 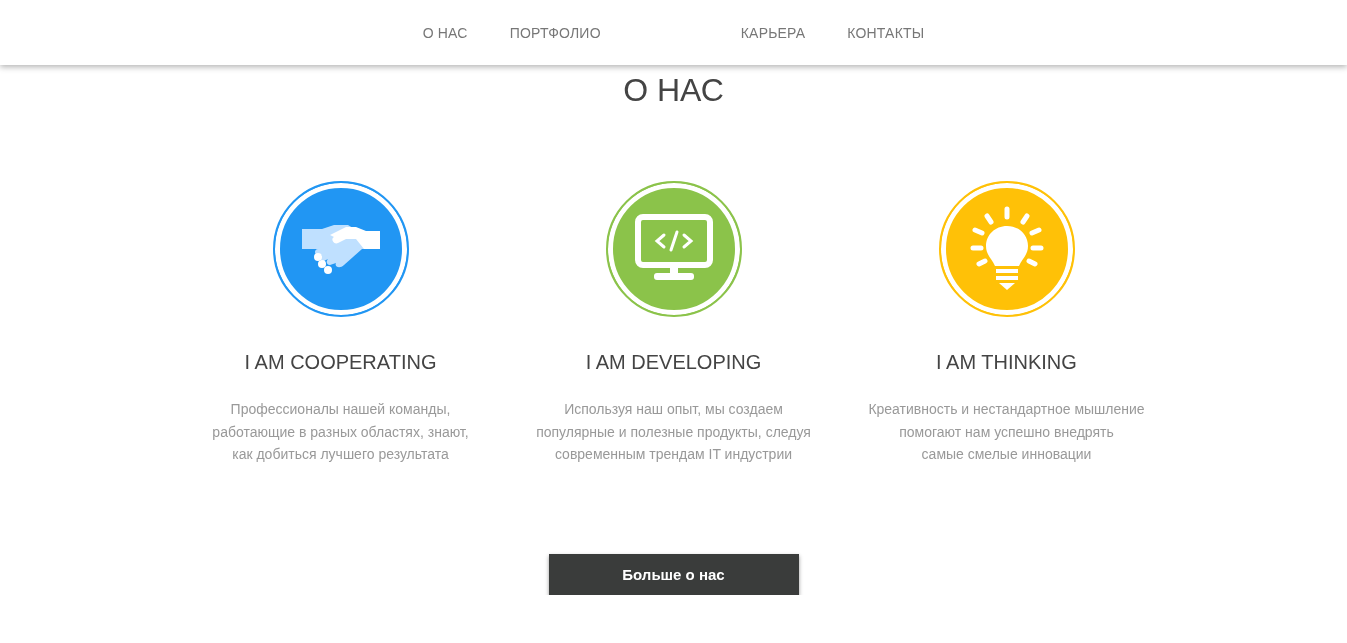 I want to click on nav-link: О НАС, so click(x=445, y=32).